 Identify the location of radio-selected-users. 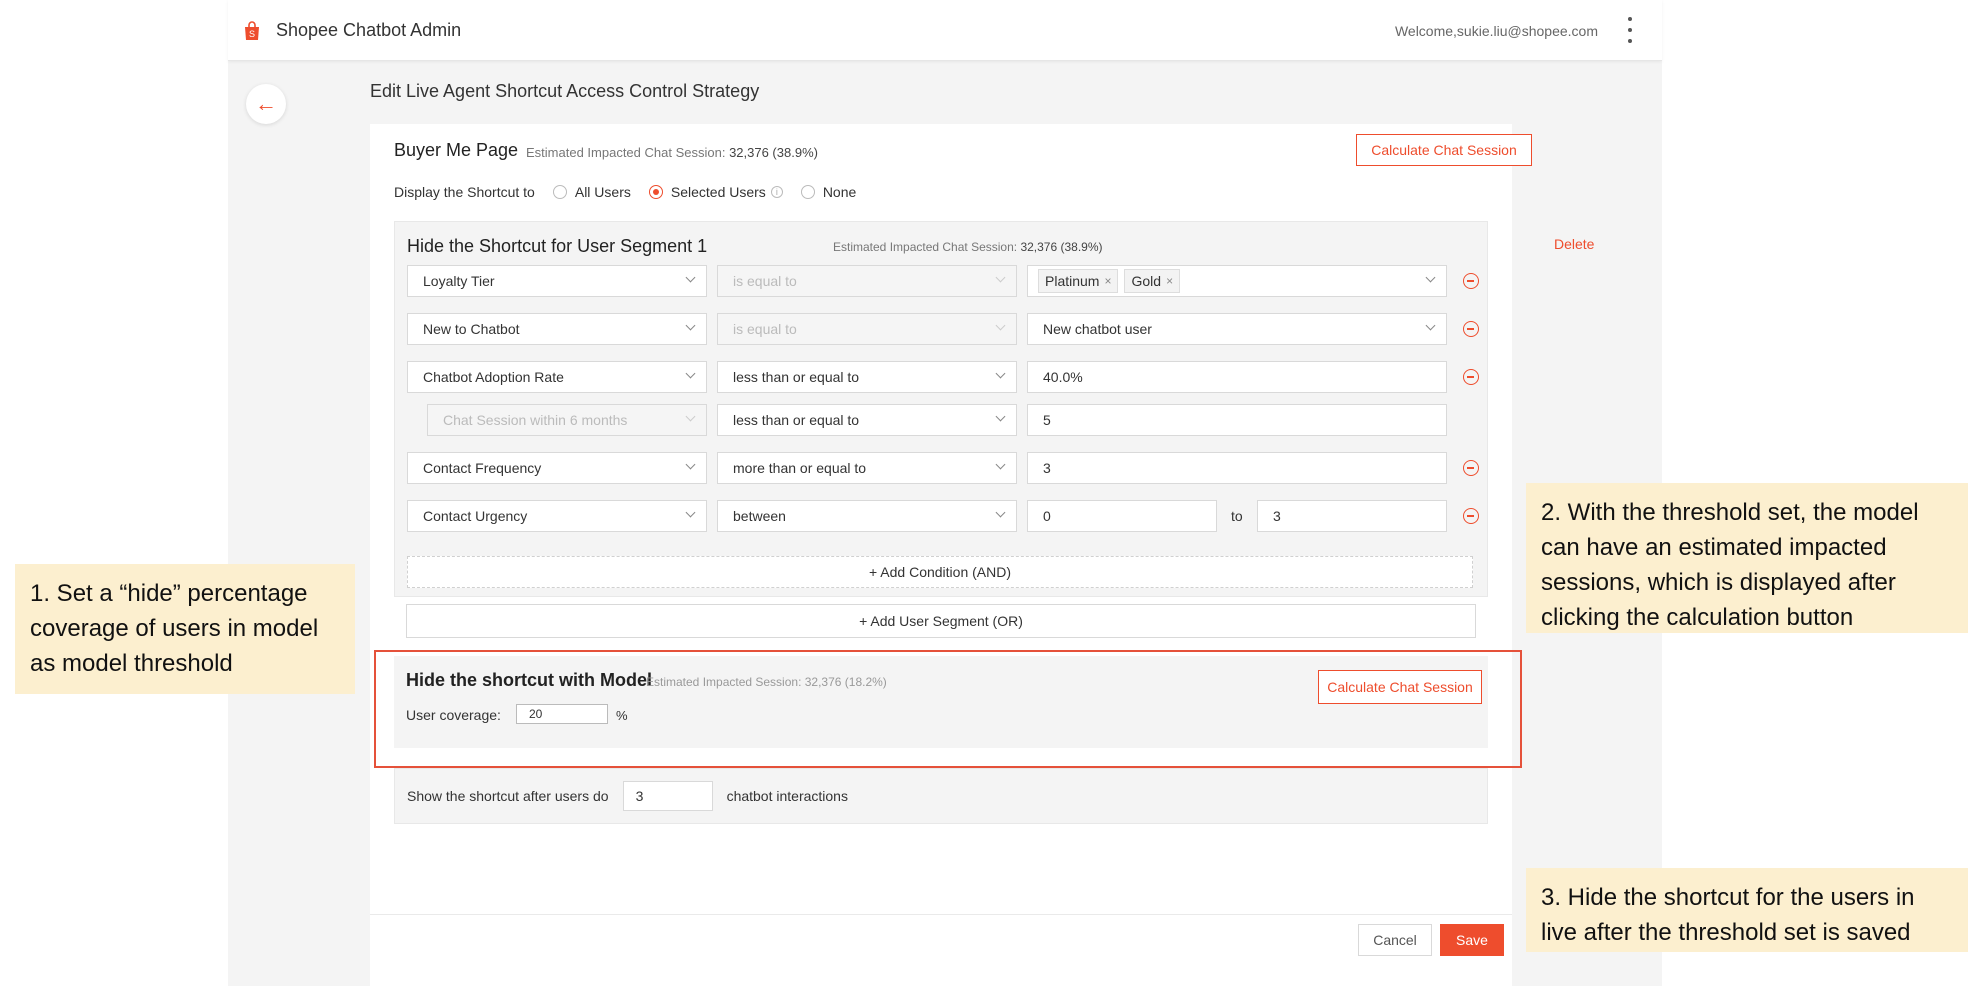
(655, 192).